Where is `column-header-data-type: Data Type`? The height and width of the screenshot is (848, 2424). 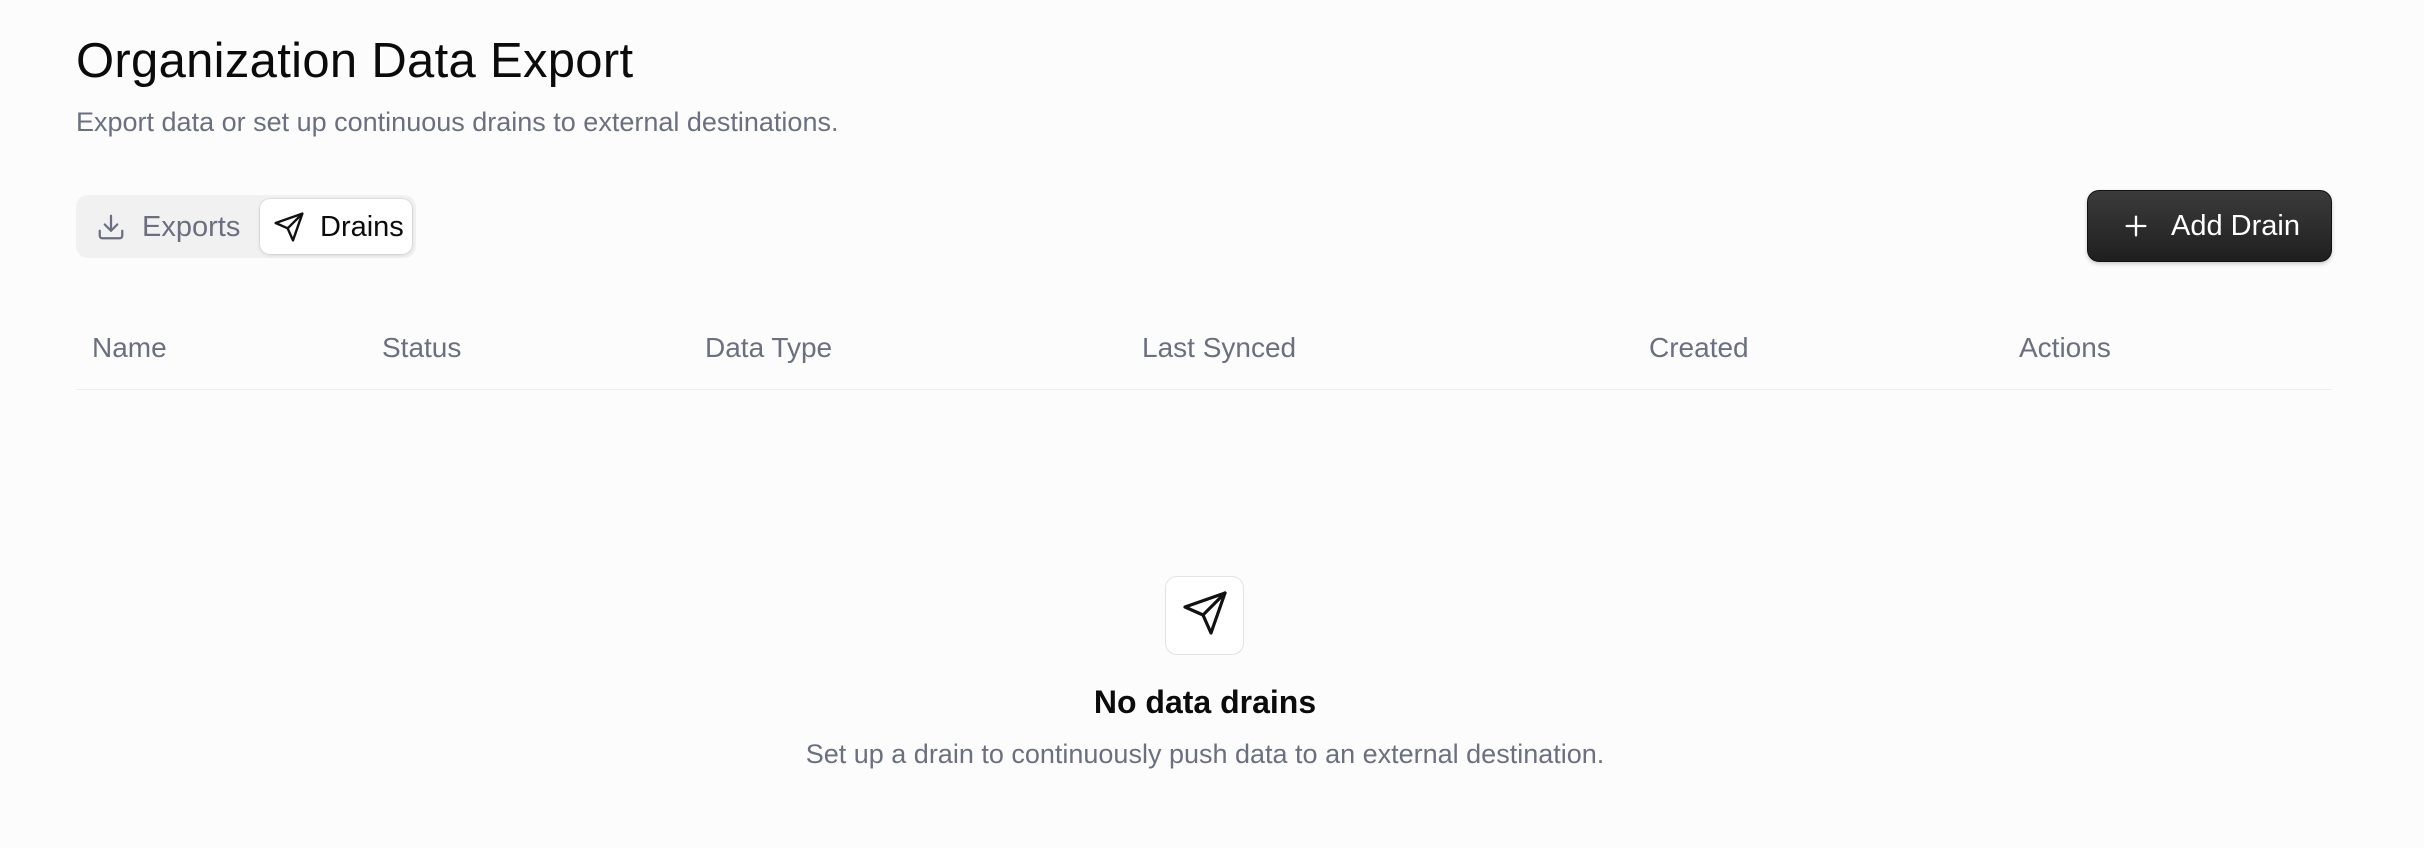 column-header-data-type: Data Type is located at coordinates (768, 348).